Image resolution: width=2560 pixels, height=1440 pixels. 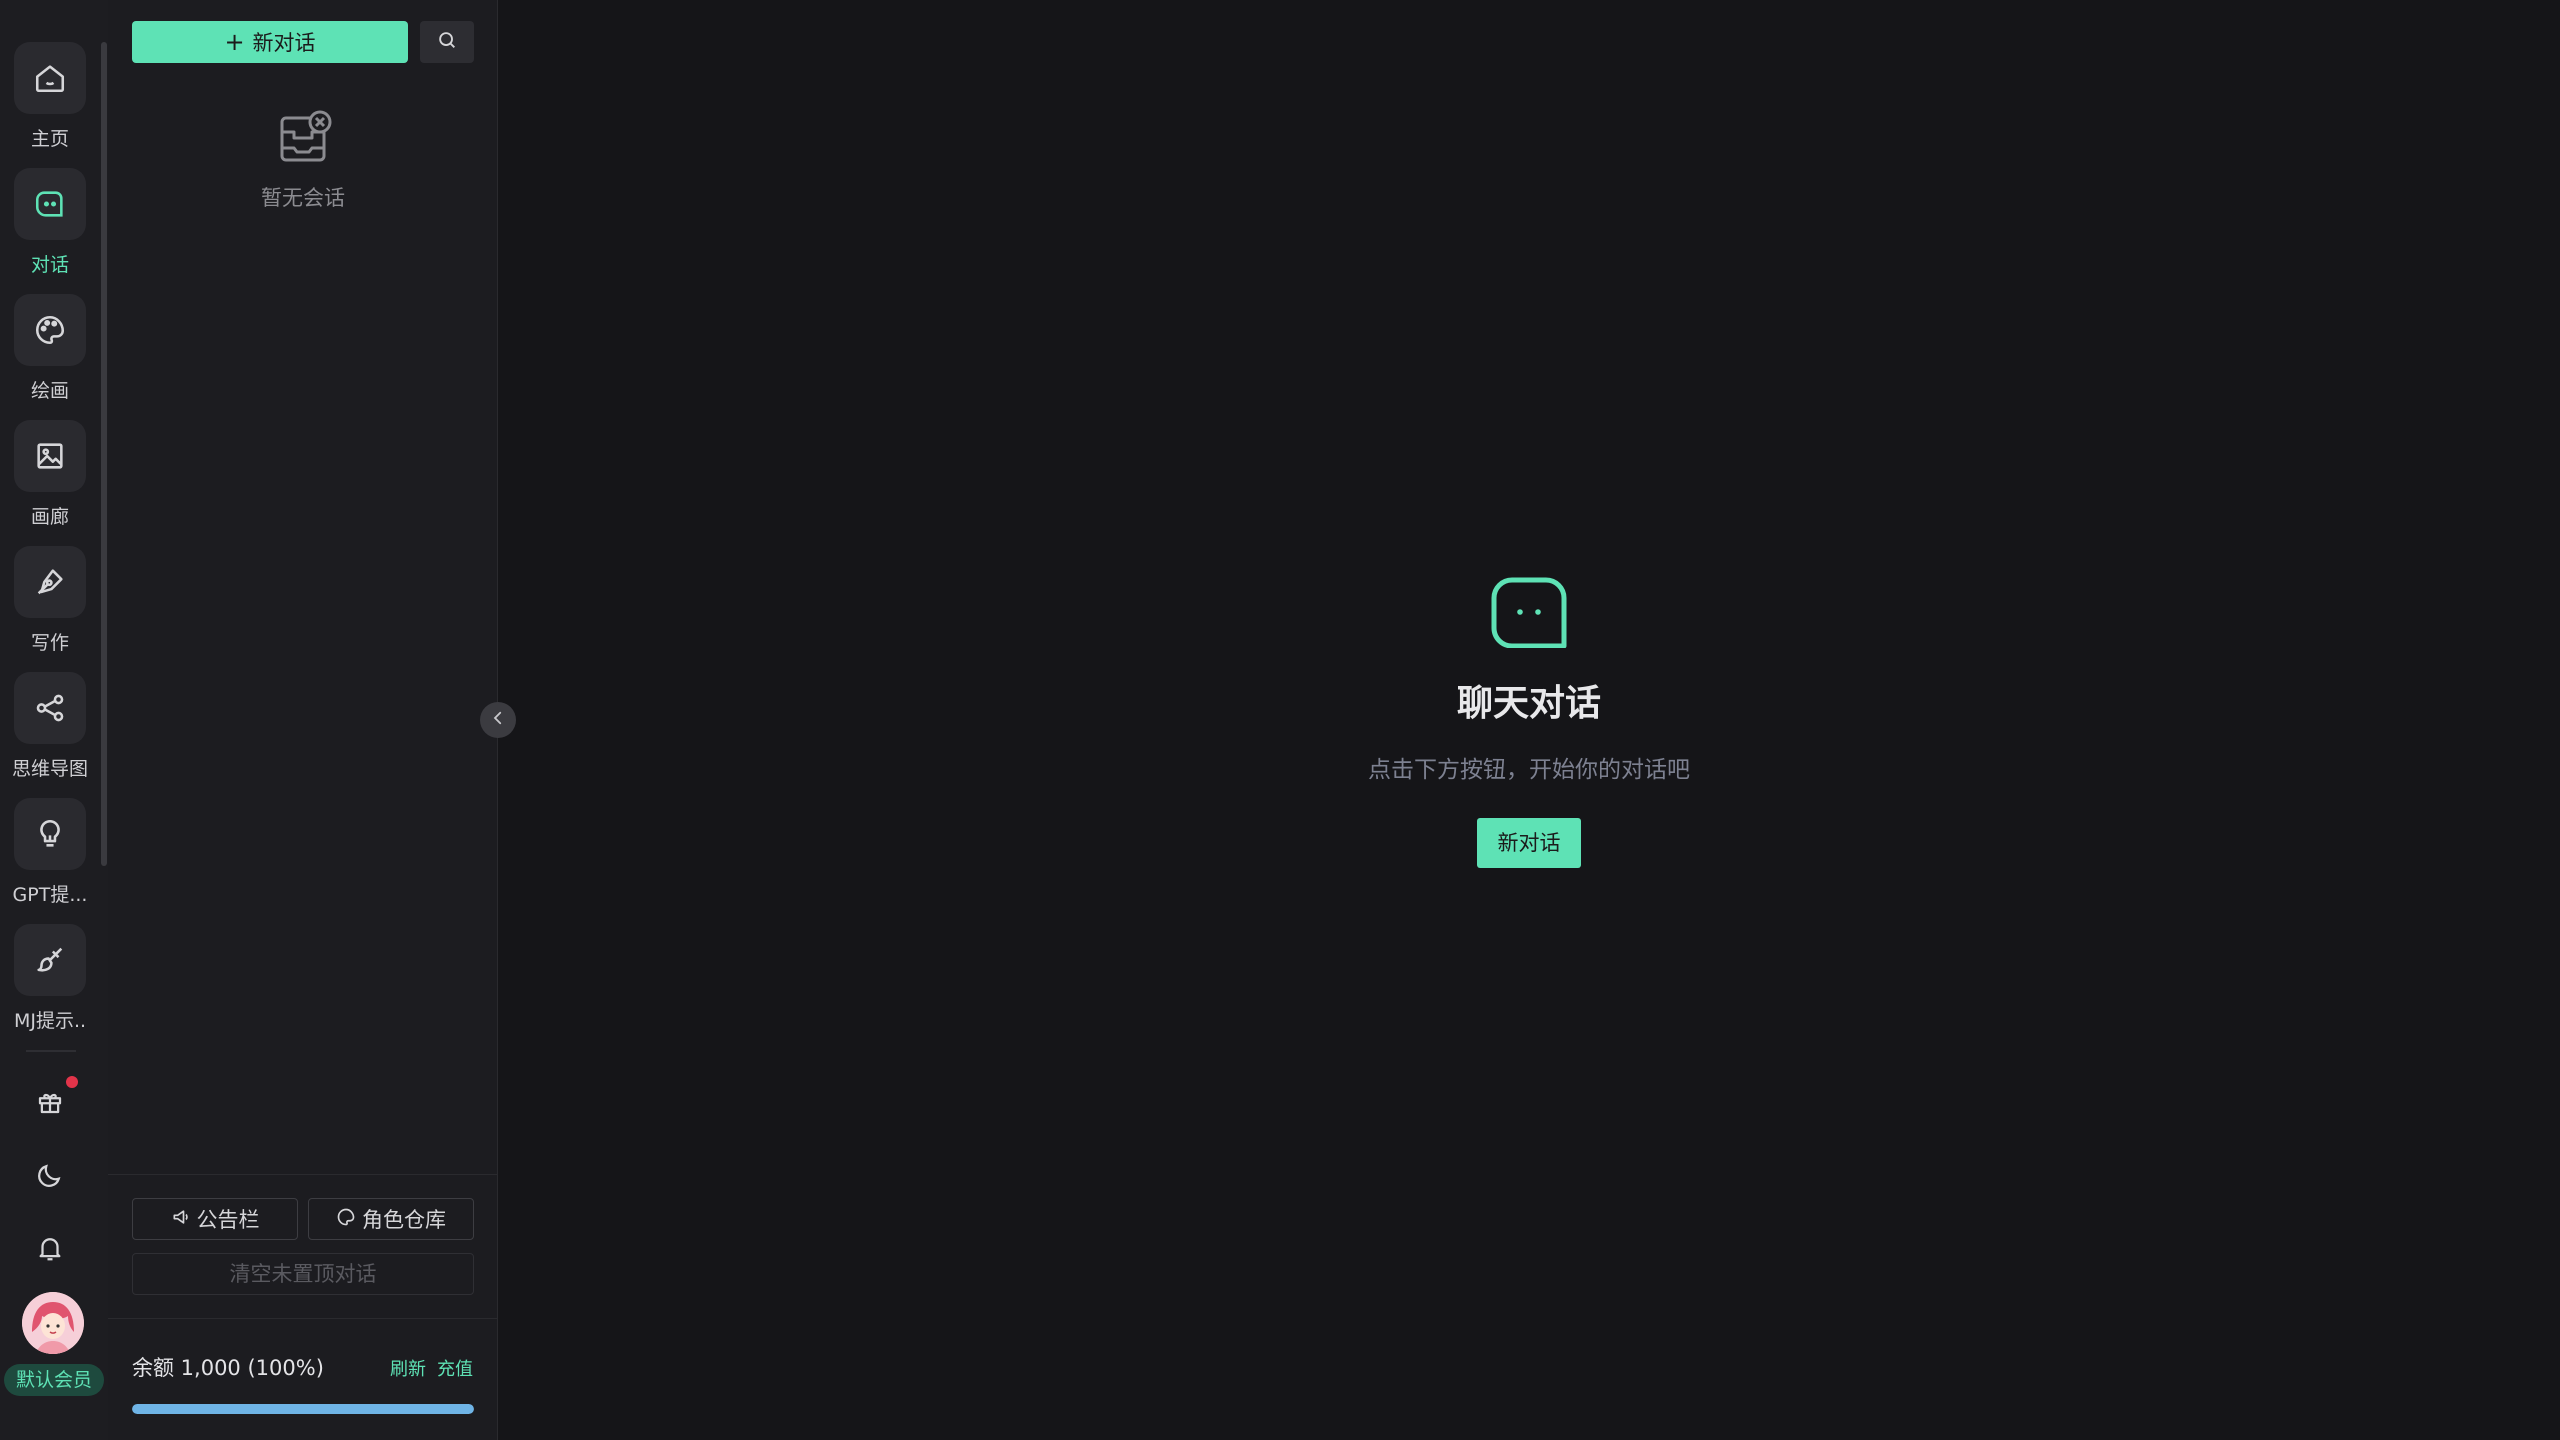 I want to click on moon-icon, so click(x=50, y=1177).